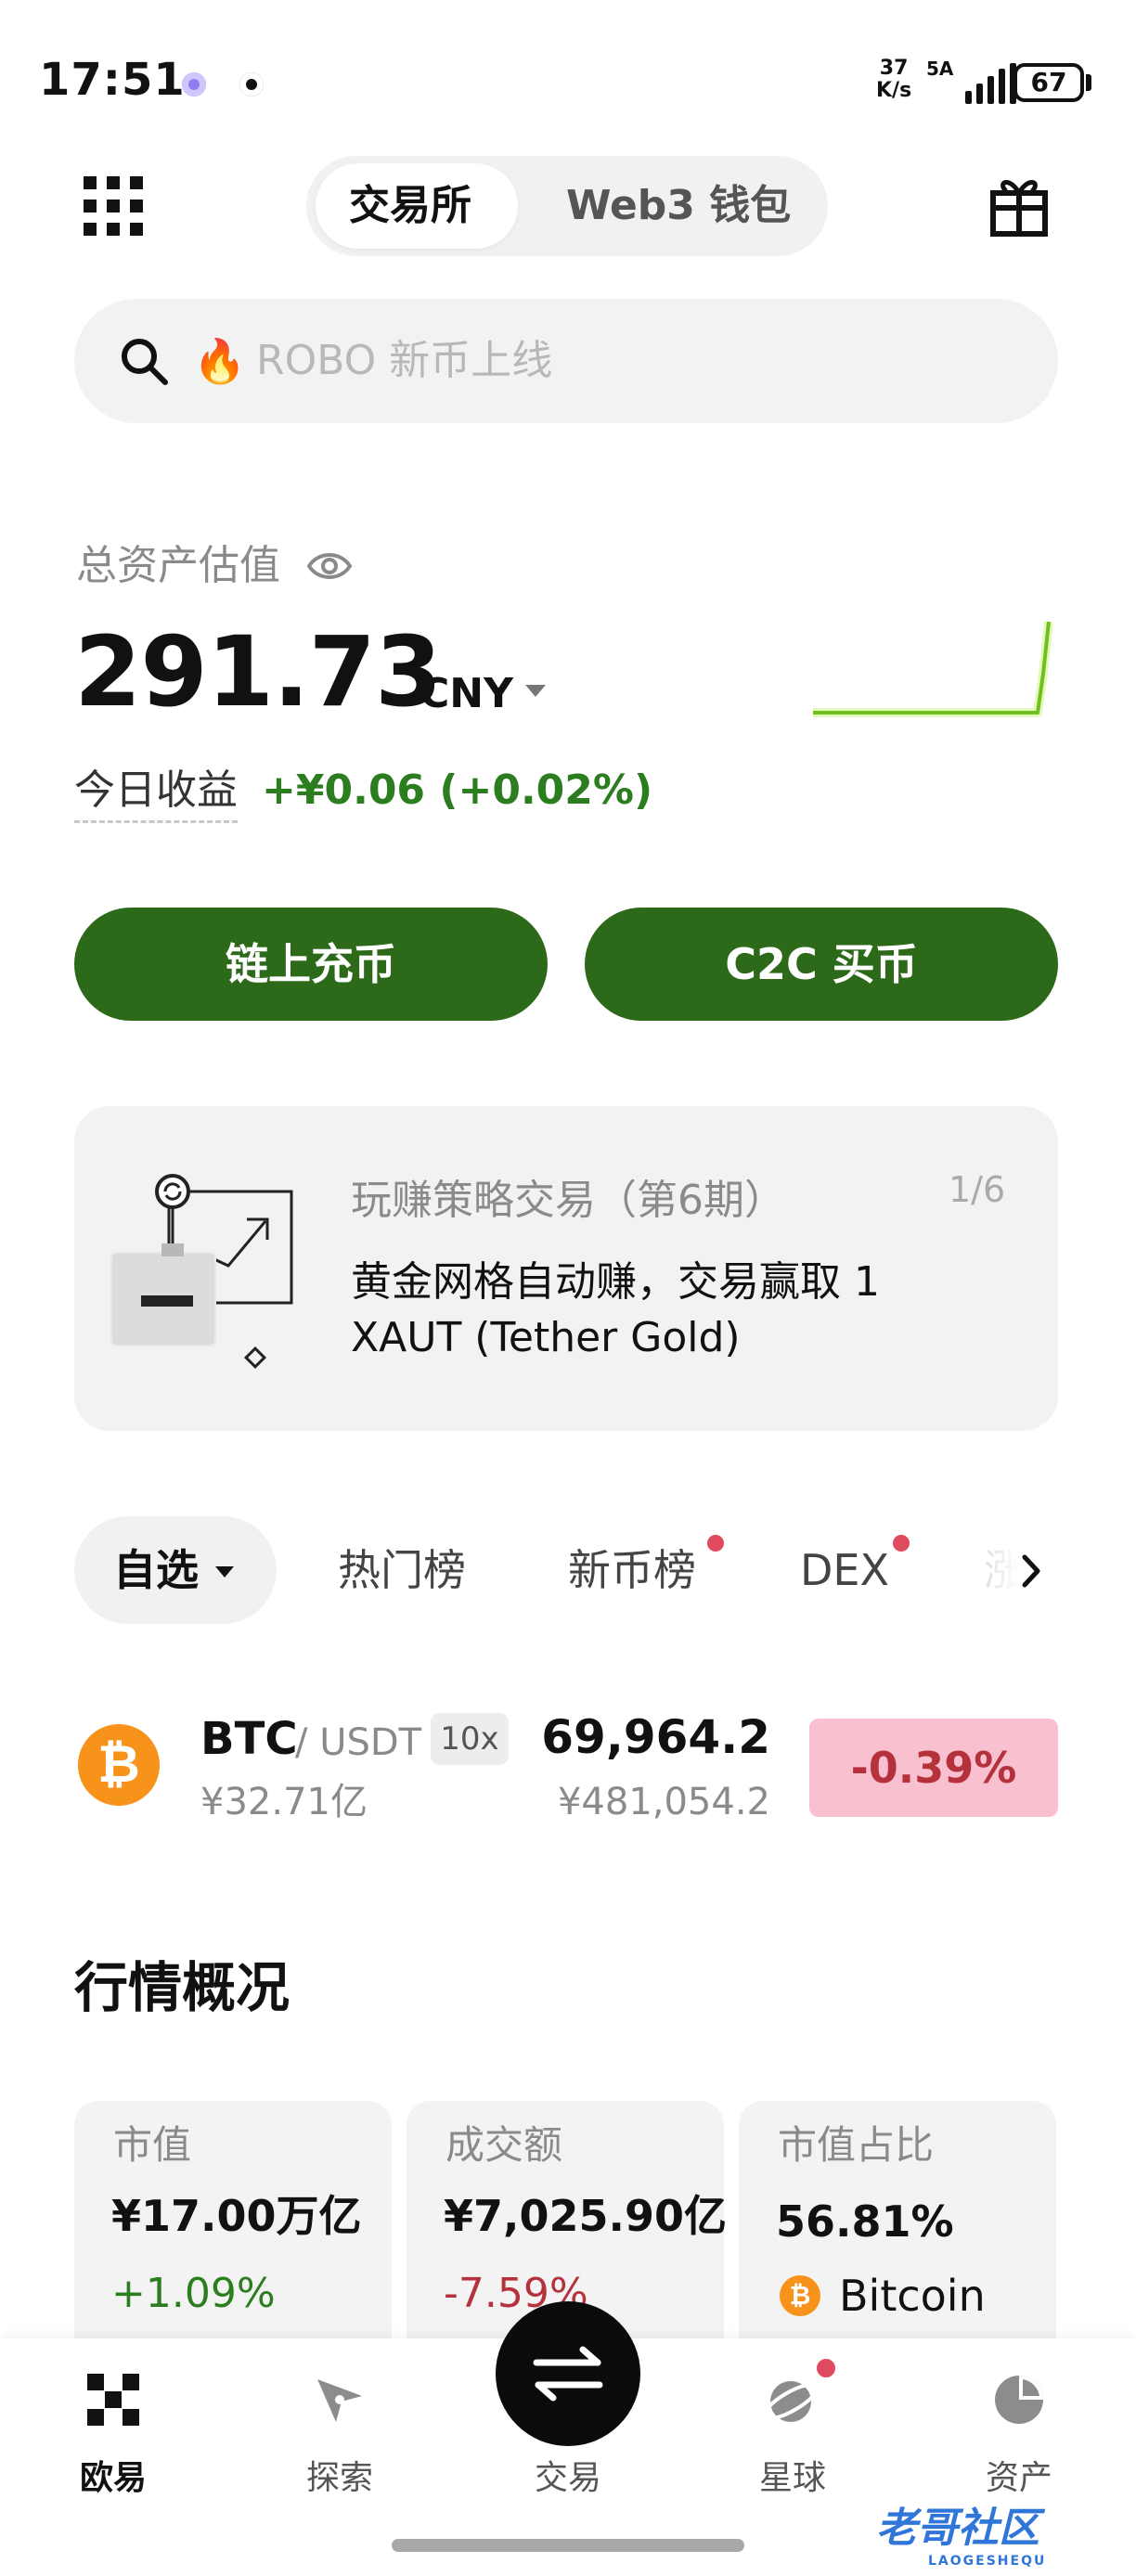 This screenshot has height=2576, width=1136. What do you see at coordinates (112, 80) in the screenshot?
I see `status-time: 17:51` at bounding box center [112, 80].